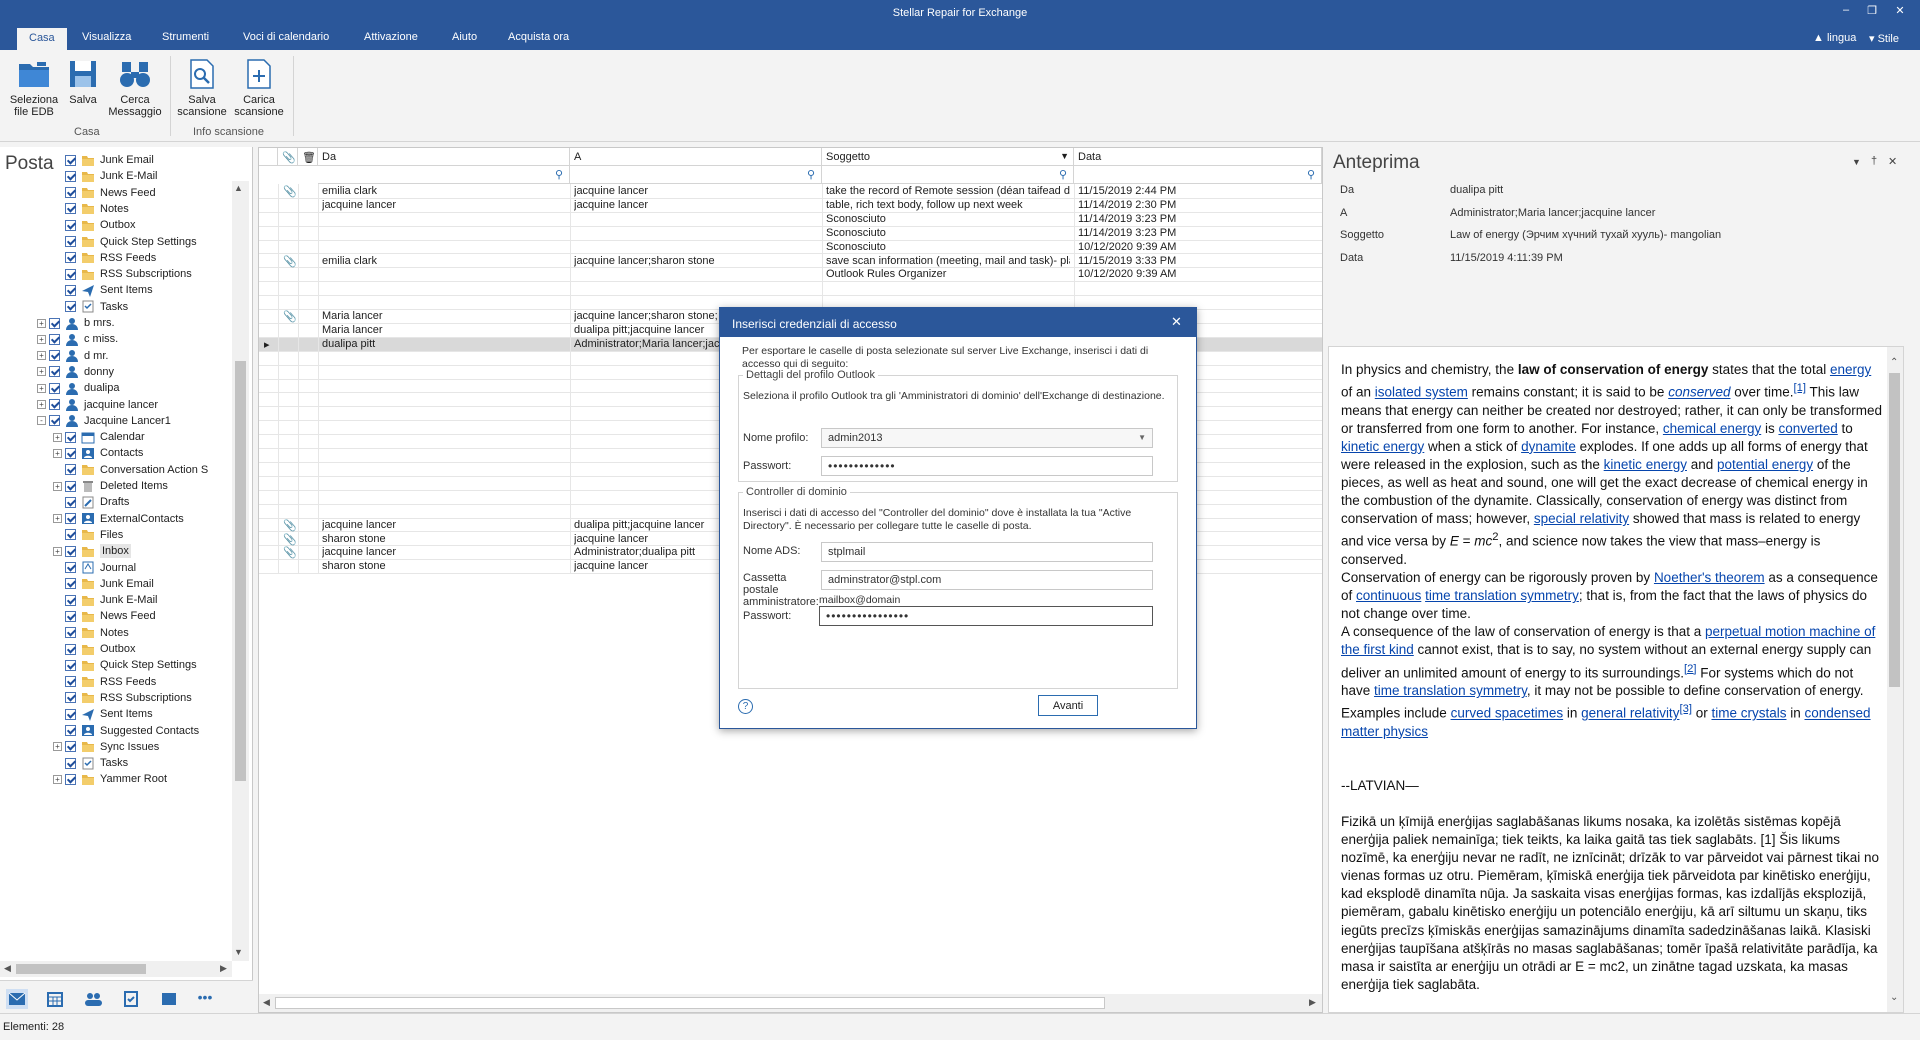 Image resolution: width=1920 pixels, height=1040 pixels. I want to click on tree-scrollbar: ▲ ▼, so click(240, 571).